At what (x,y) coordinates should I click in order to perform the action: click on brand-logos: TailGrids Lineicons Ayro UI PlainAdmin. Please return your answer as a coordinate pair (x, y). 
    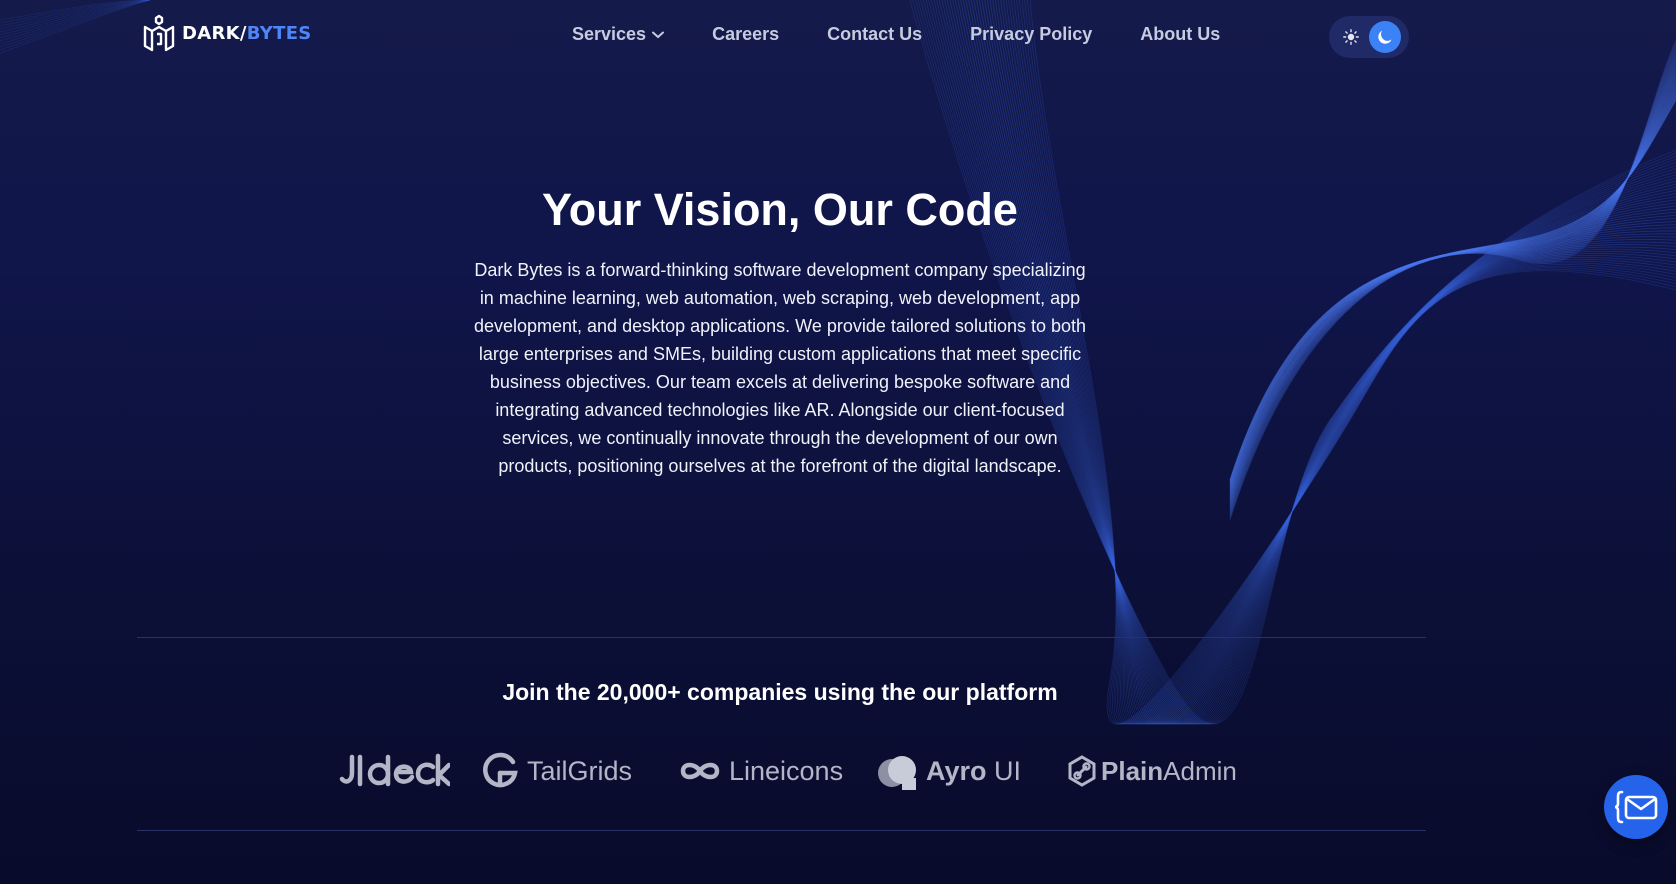
    Looking at the image, I should click on (838, 771).